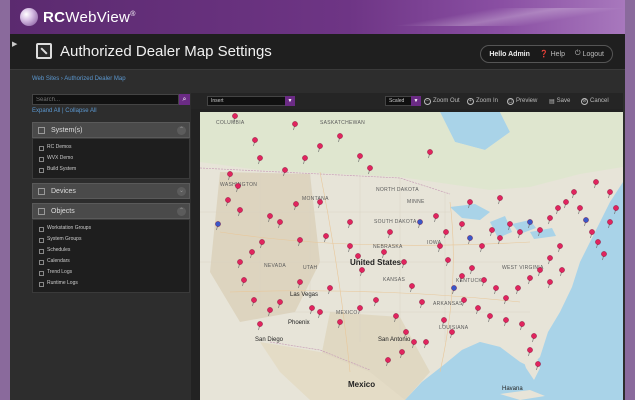 The height and width of the screenshot is (400, 635). I want to click on list-item: Workstation Groups, so click(111, 228).